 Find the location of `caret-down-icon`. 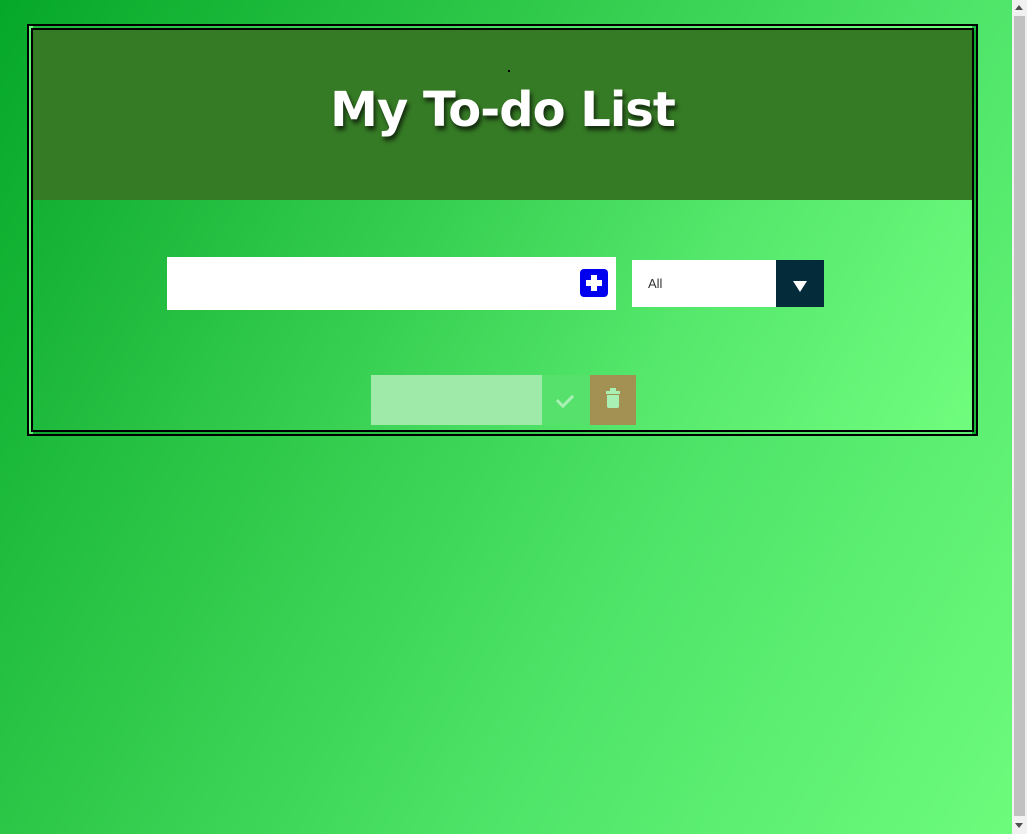

caret-down-icon is located at coordinates (800, 286).